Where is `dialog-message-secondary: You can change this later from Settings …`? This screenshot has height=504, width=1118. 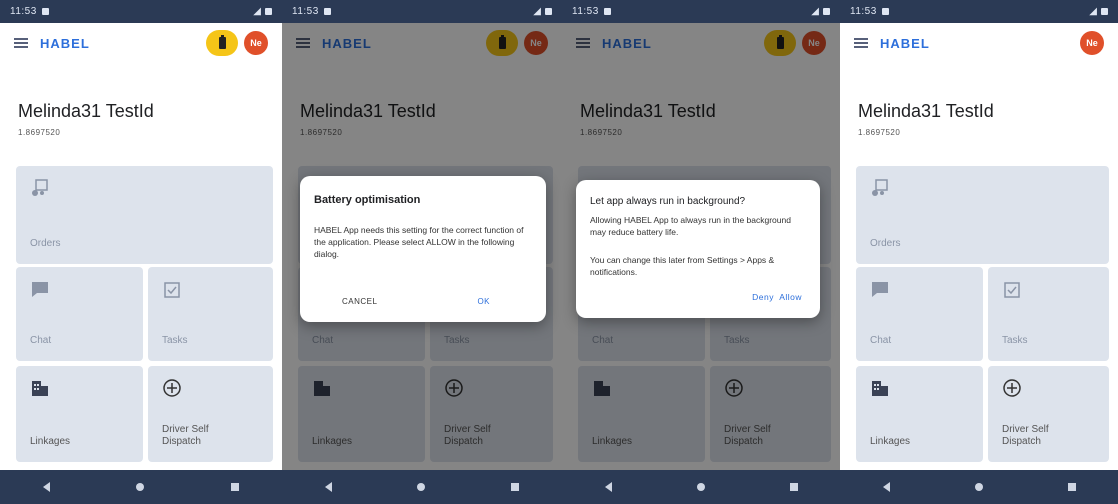 dialog-message-secondary: You can change this later from Settings … is located at coordinates (682, 266).